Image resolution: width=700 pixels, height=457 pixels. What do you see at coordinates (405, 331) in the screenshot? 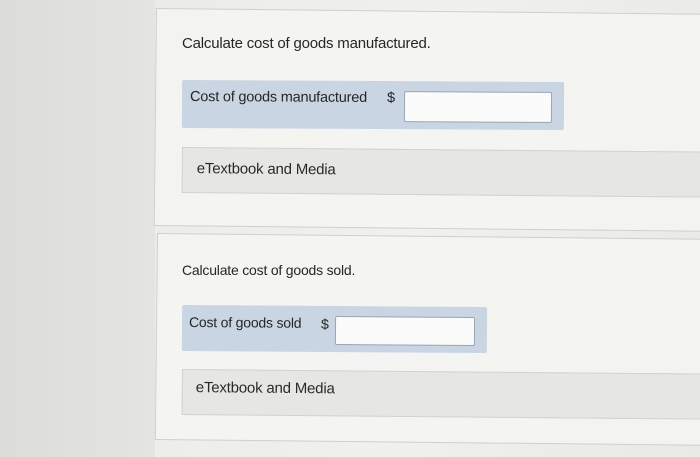
I see `cost-of-goods-sold-input` at bounding box center [405, 331].